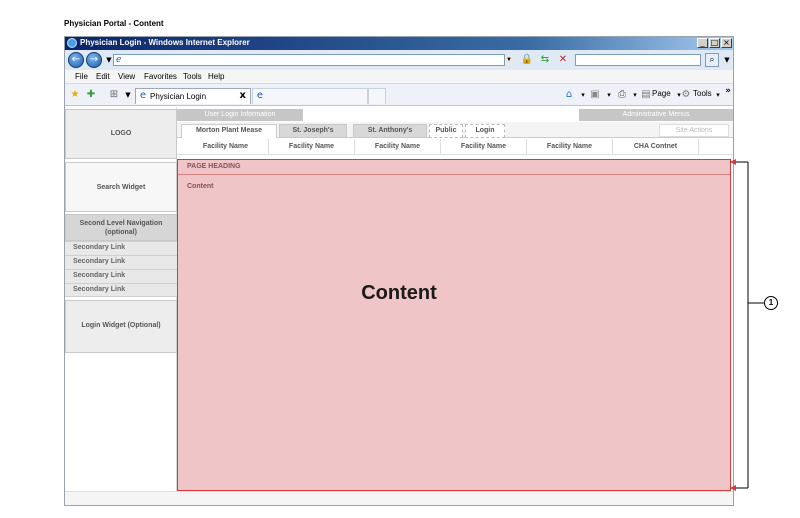  I want to click on refresh-icon: ⇆, so click(545, 60).